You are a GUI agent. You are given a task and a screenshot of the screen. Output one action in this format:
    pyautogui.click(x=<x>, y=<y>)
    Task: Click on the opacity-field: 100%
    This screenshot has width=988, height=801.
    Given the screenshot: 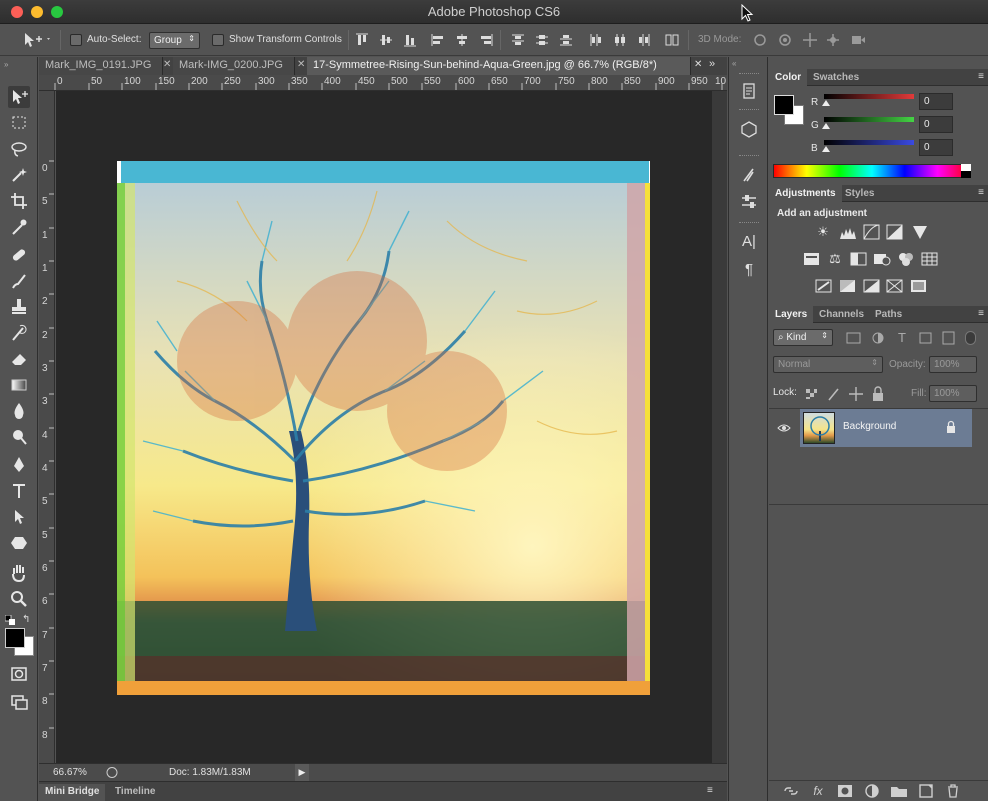 What is the action you would take?
    pyautogui.click(x=953, y=364)
    